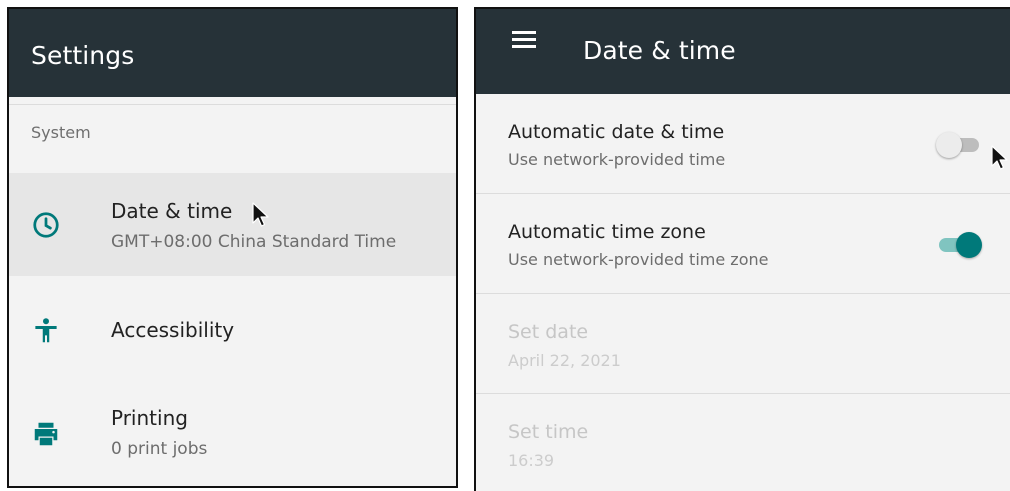 The width and height of the screenshot is (1010, 491). I want to click on set-time-title: Set time, so click(548, 432).